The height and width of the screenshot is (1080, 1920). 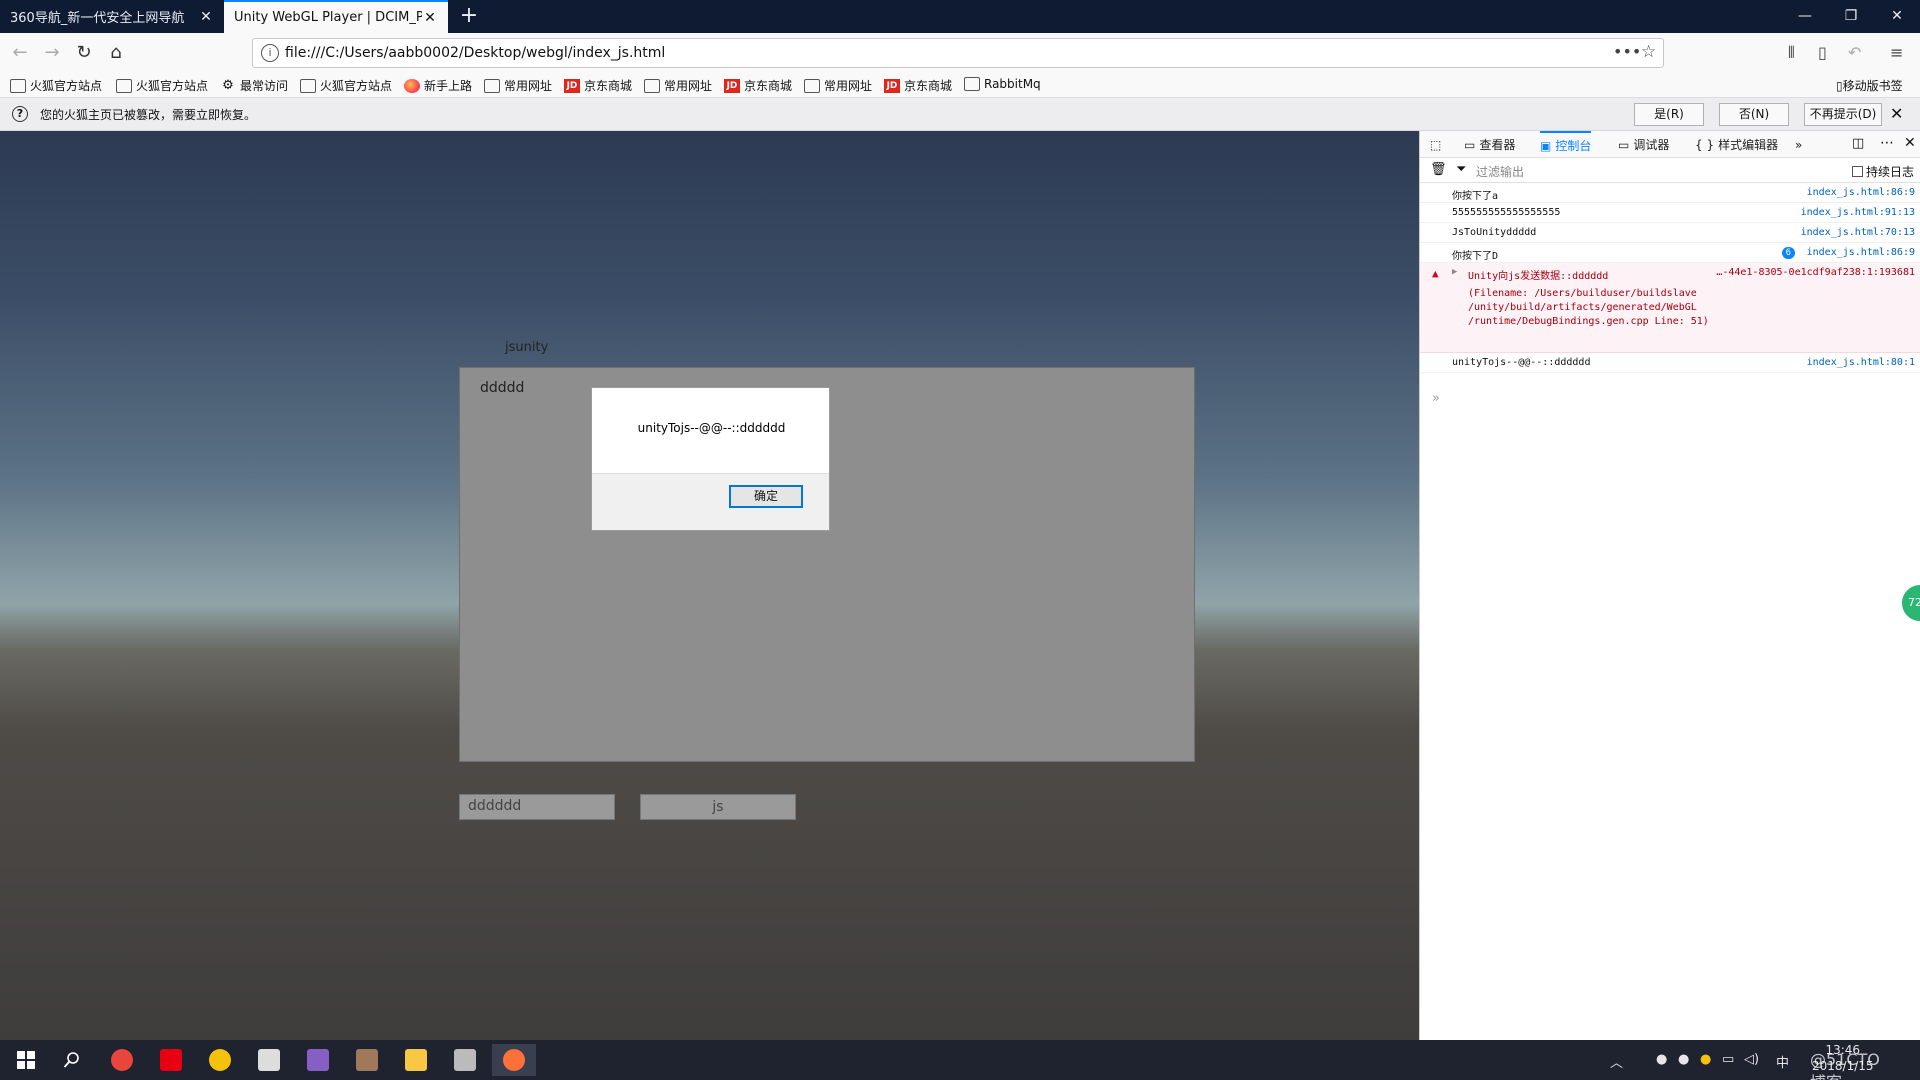 I want to click on filter-icon: ⏷, so click(x=1461, y=169).